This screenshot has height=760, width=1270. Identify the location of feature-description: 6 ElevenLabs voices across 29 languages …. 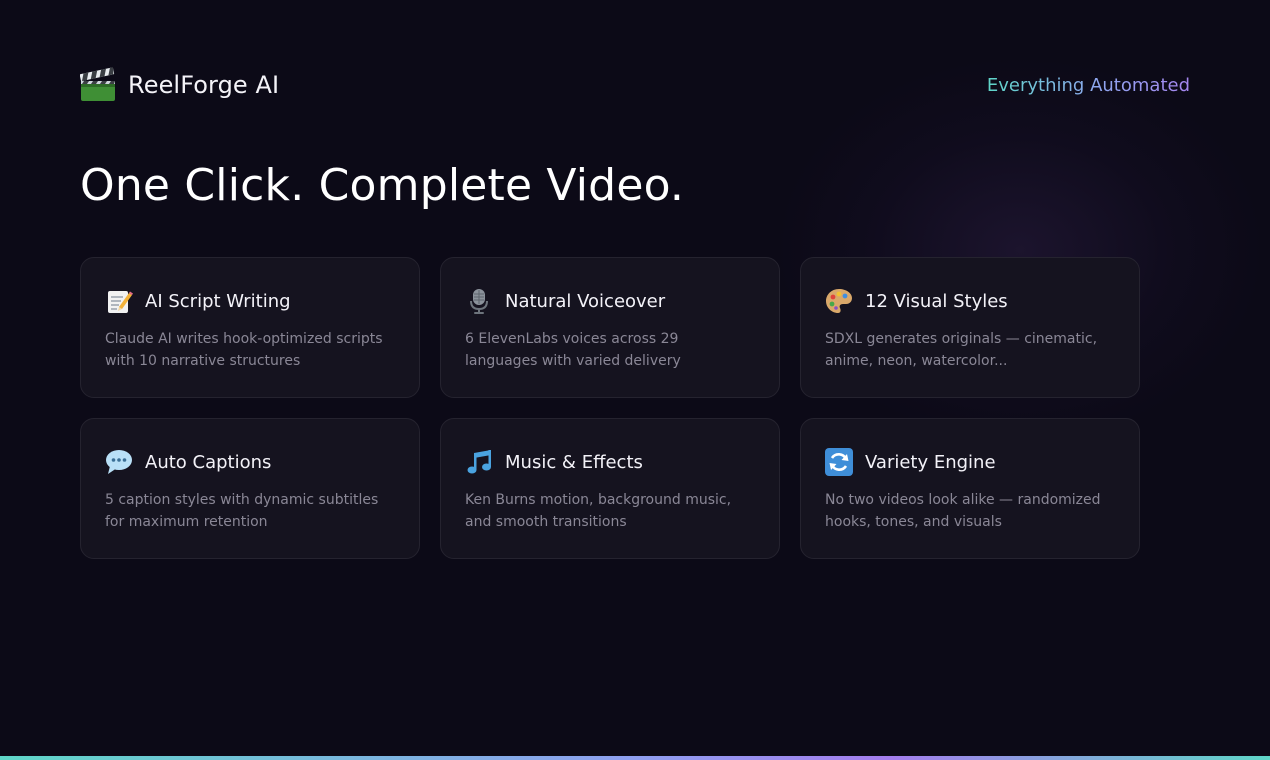
(573, 350).